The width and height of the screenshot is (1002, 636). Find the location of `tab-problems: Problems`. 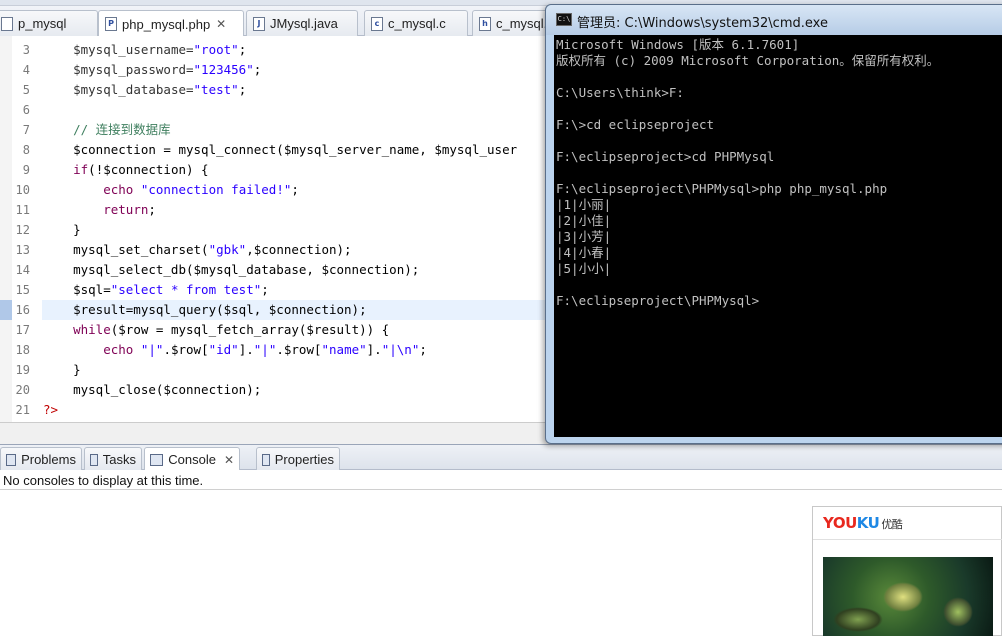

tab-problems: Problems is located at coordinates (41, 459).